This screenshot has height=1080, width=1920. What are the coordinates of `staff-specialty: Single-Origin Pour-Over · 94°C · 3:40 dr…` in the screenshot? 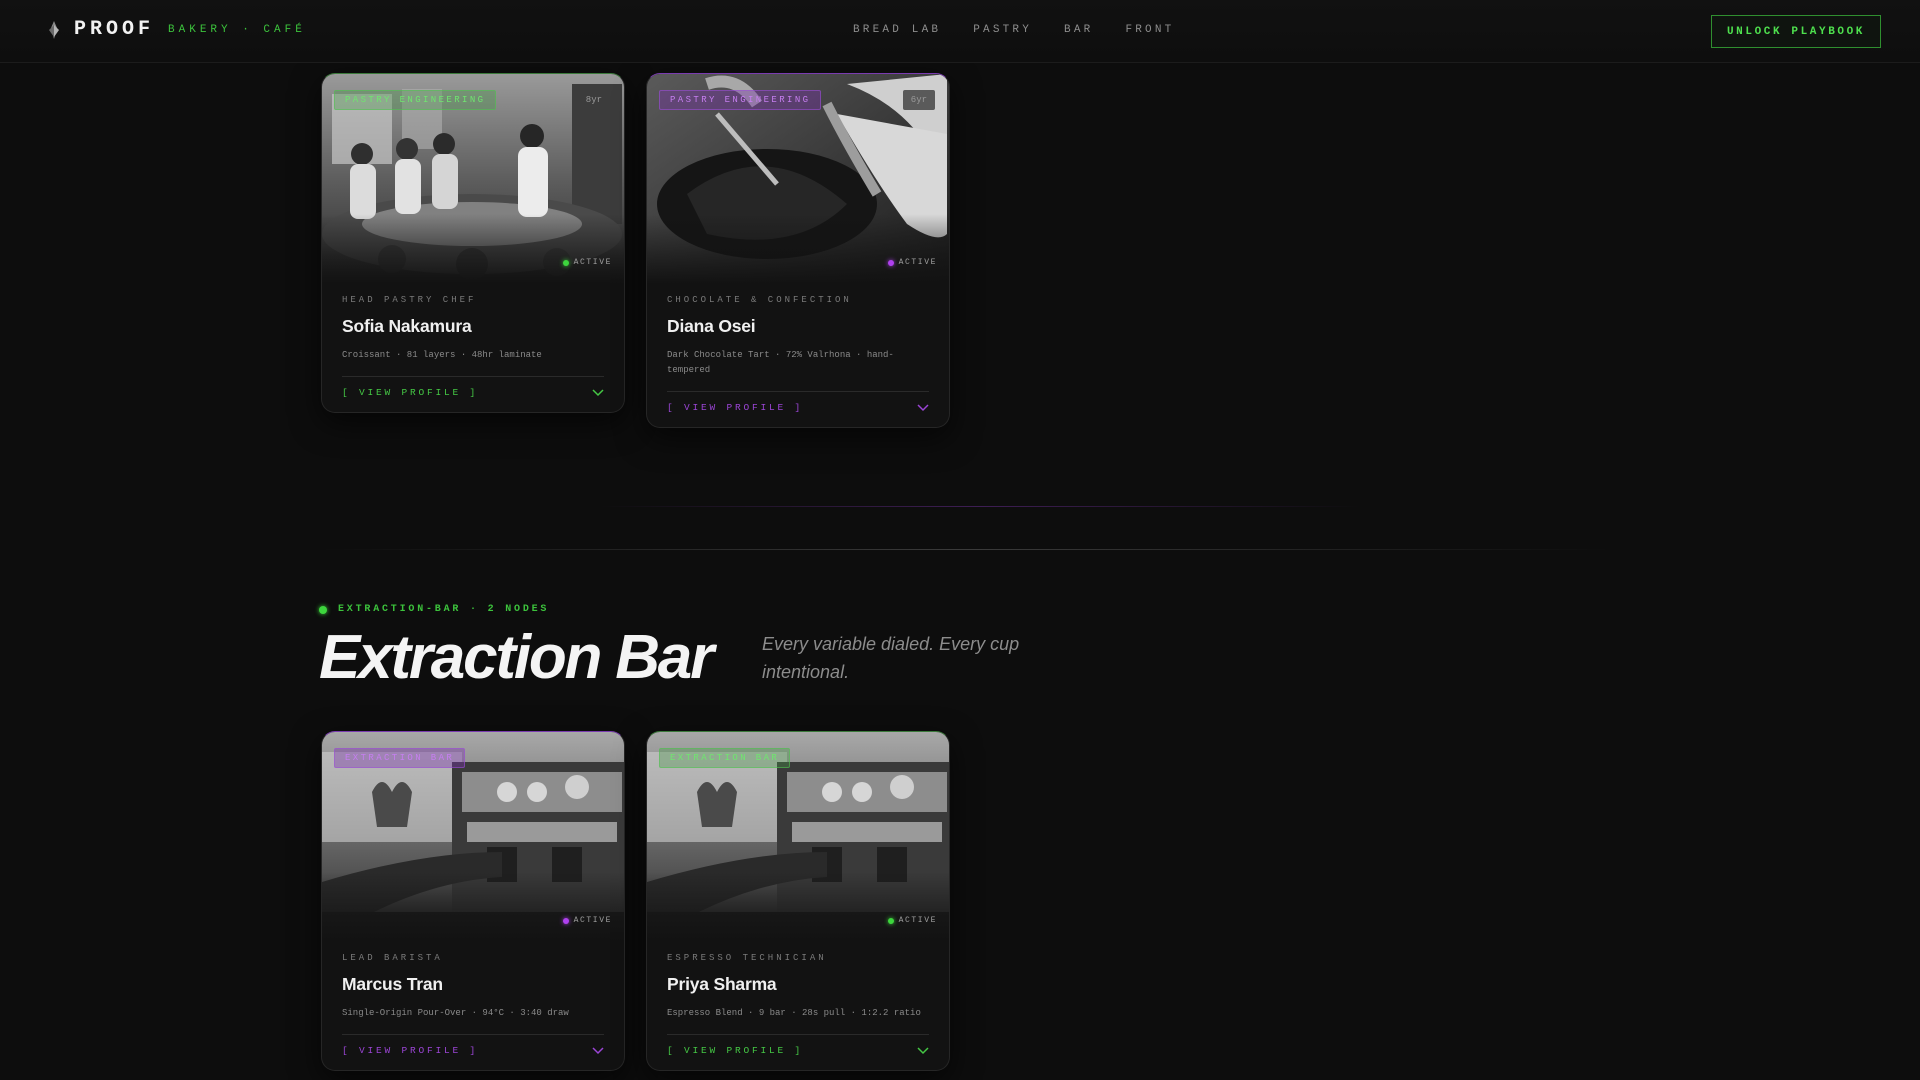 It's located at (455, 1013).